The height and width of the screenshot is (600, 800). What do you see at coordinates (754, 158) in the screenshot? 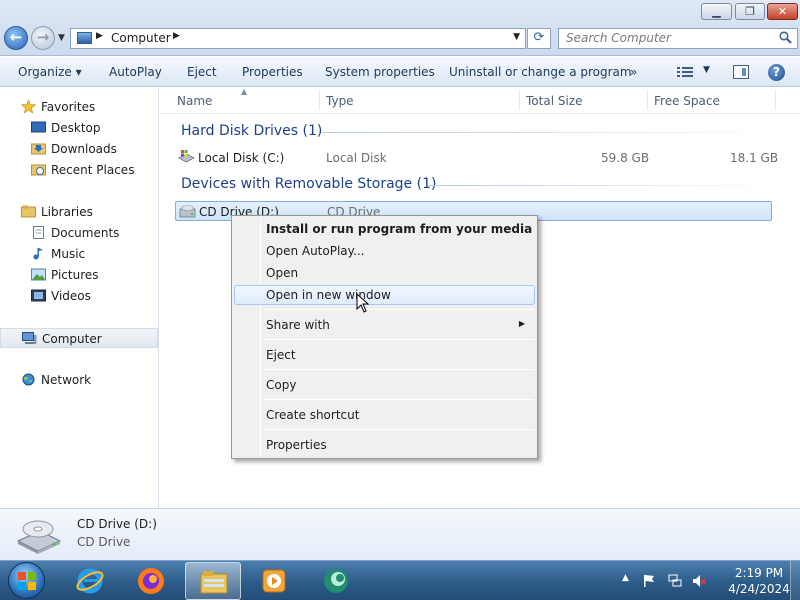
I see `drive-free-space: 18.1 GB` at bounding box center [754, 158].